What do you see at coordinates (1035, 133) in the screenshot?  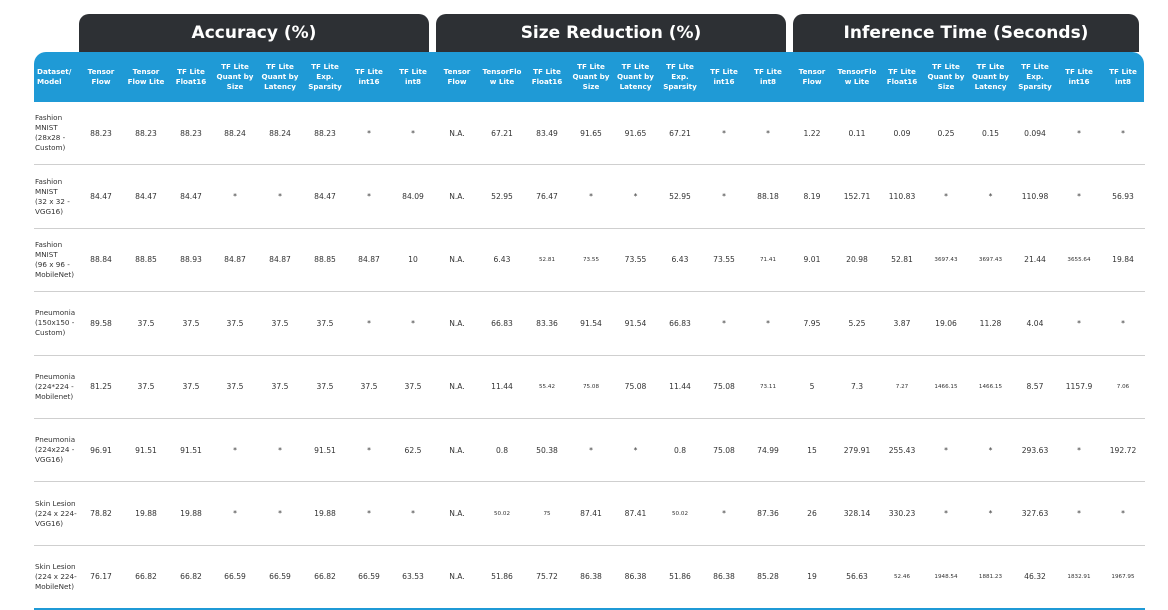 I see `table-cell: 0.094` at bounding box center [1035, 133].